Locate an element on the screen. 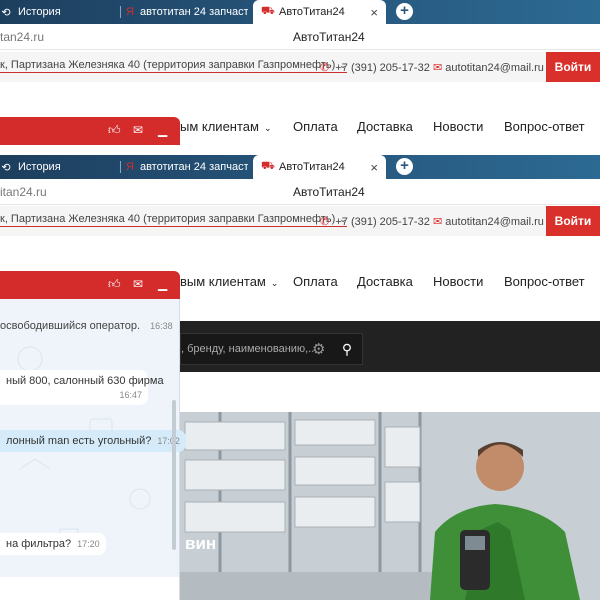 This screenshot has width=600, height=600. address-bar: tan24.ru АвтоТитан24 is located at coordinates (300, 37).